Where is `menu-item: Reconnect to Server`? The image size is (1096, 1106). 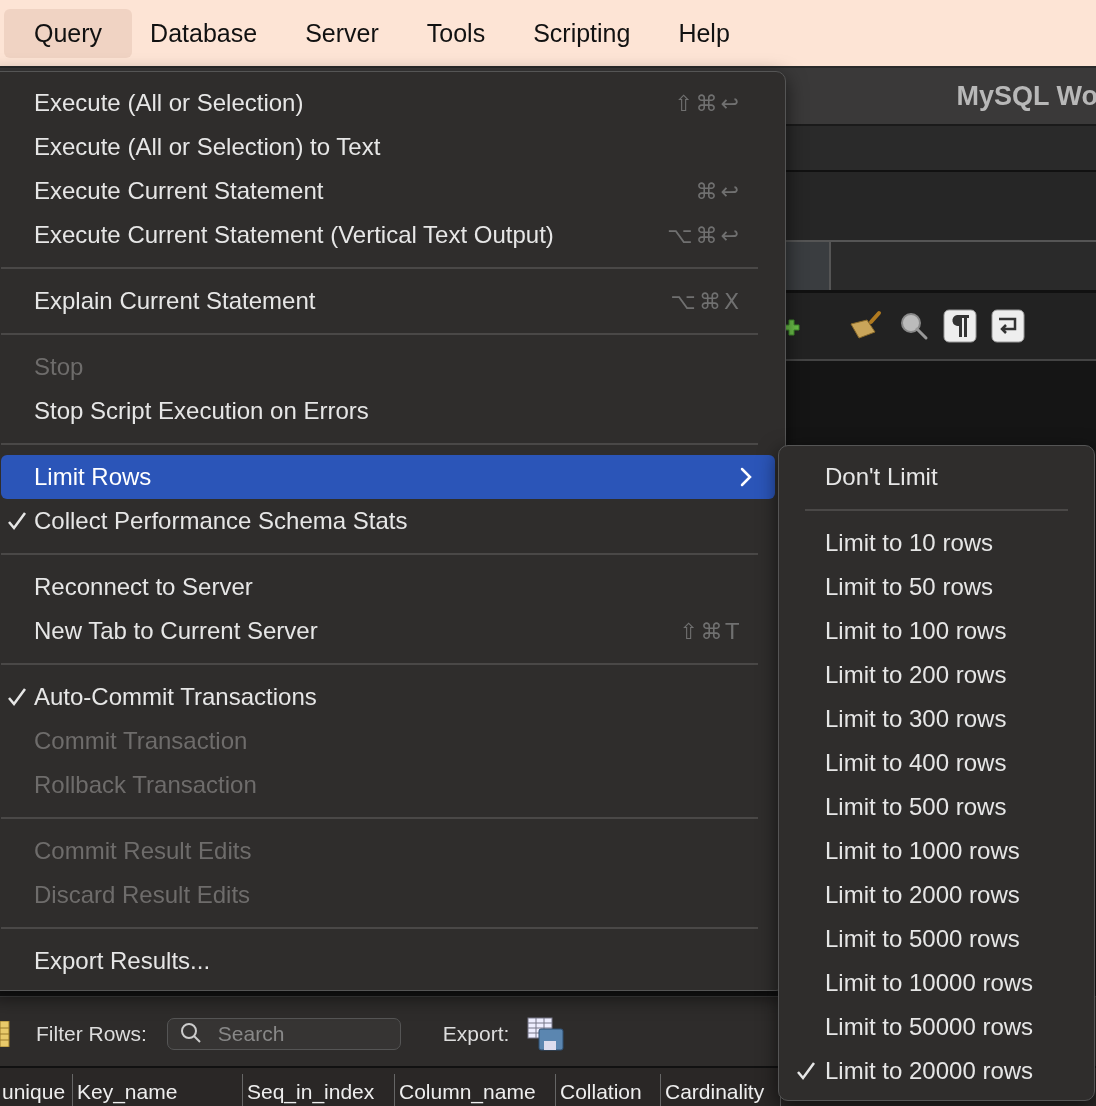
menu-item: Reconnect to Server is located at coordinates (388, 587).